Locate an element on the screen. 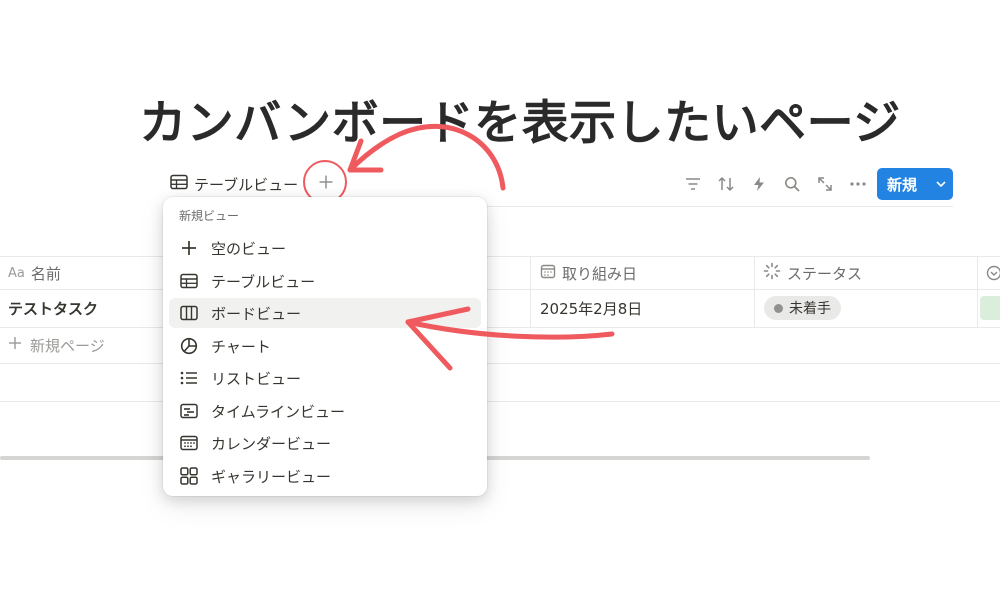 Image resolution: width=1000 pixels, height=600 pixels. column-label: ステータス is located at coordinates (825, 273).